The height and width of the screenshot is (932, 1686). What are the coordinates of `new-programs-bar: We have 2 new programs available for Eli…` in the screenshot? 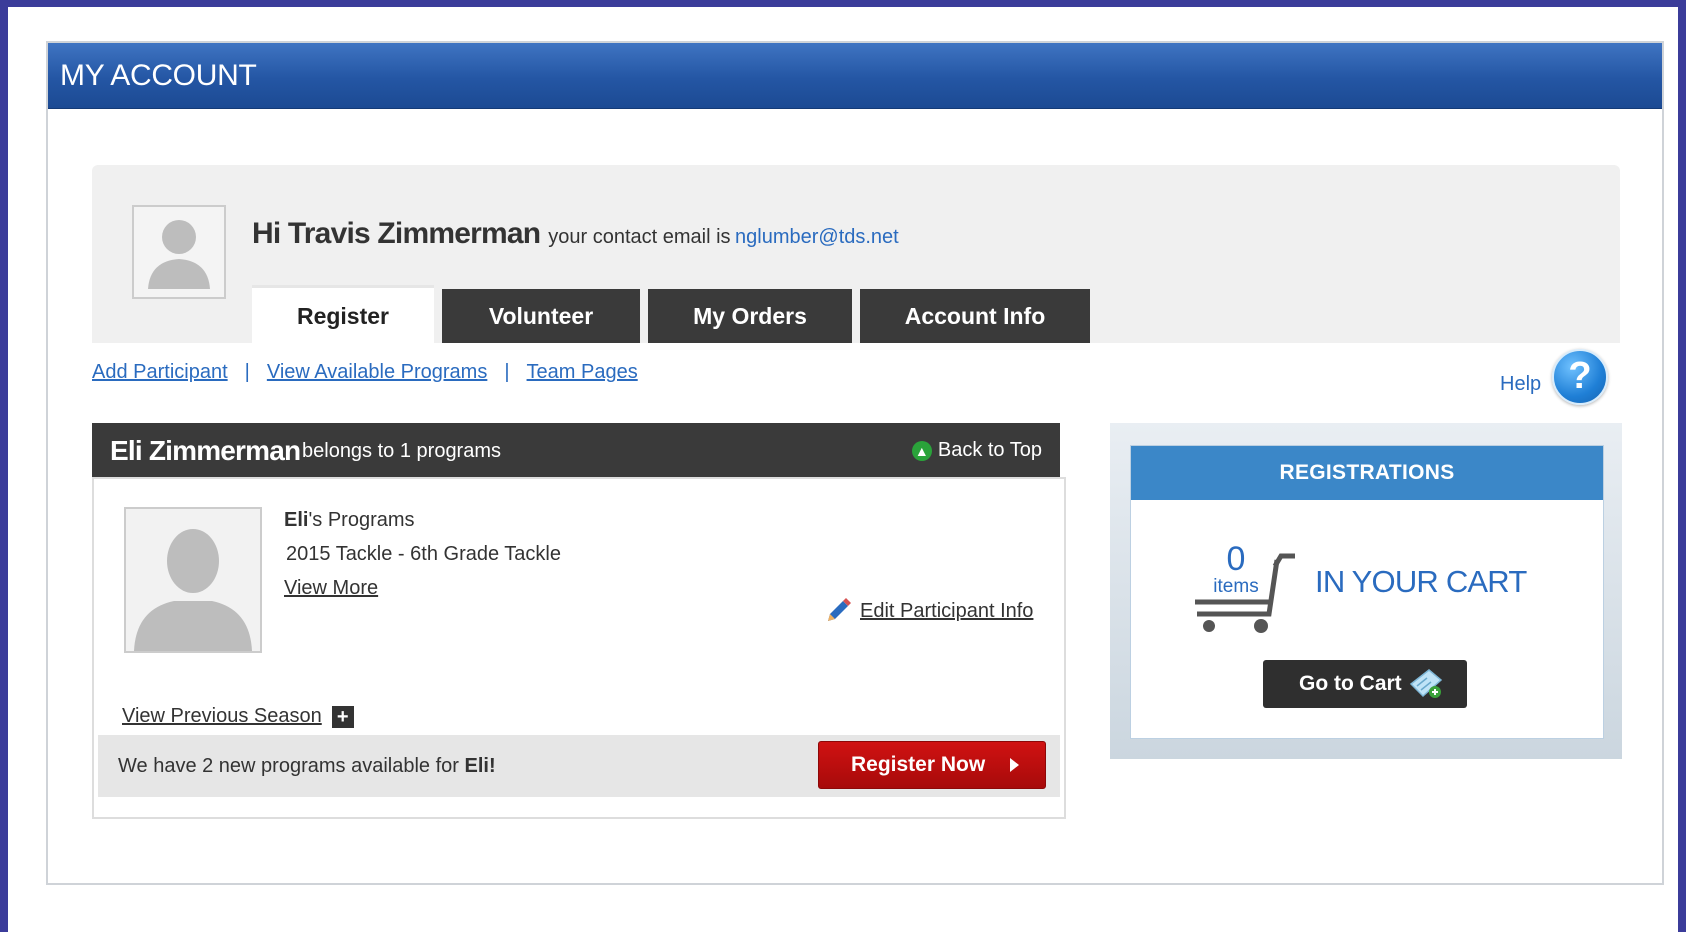 It's located at (579, 766).